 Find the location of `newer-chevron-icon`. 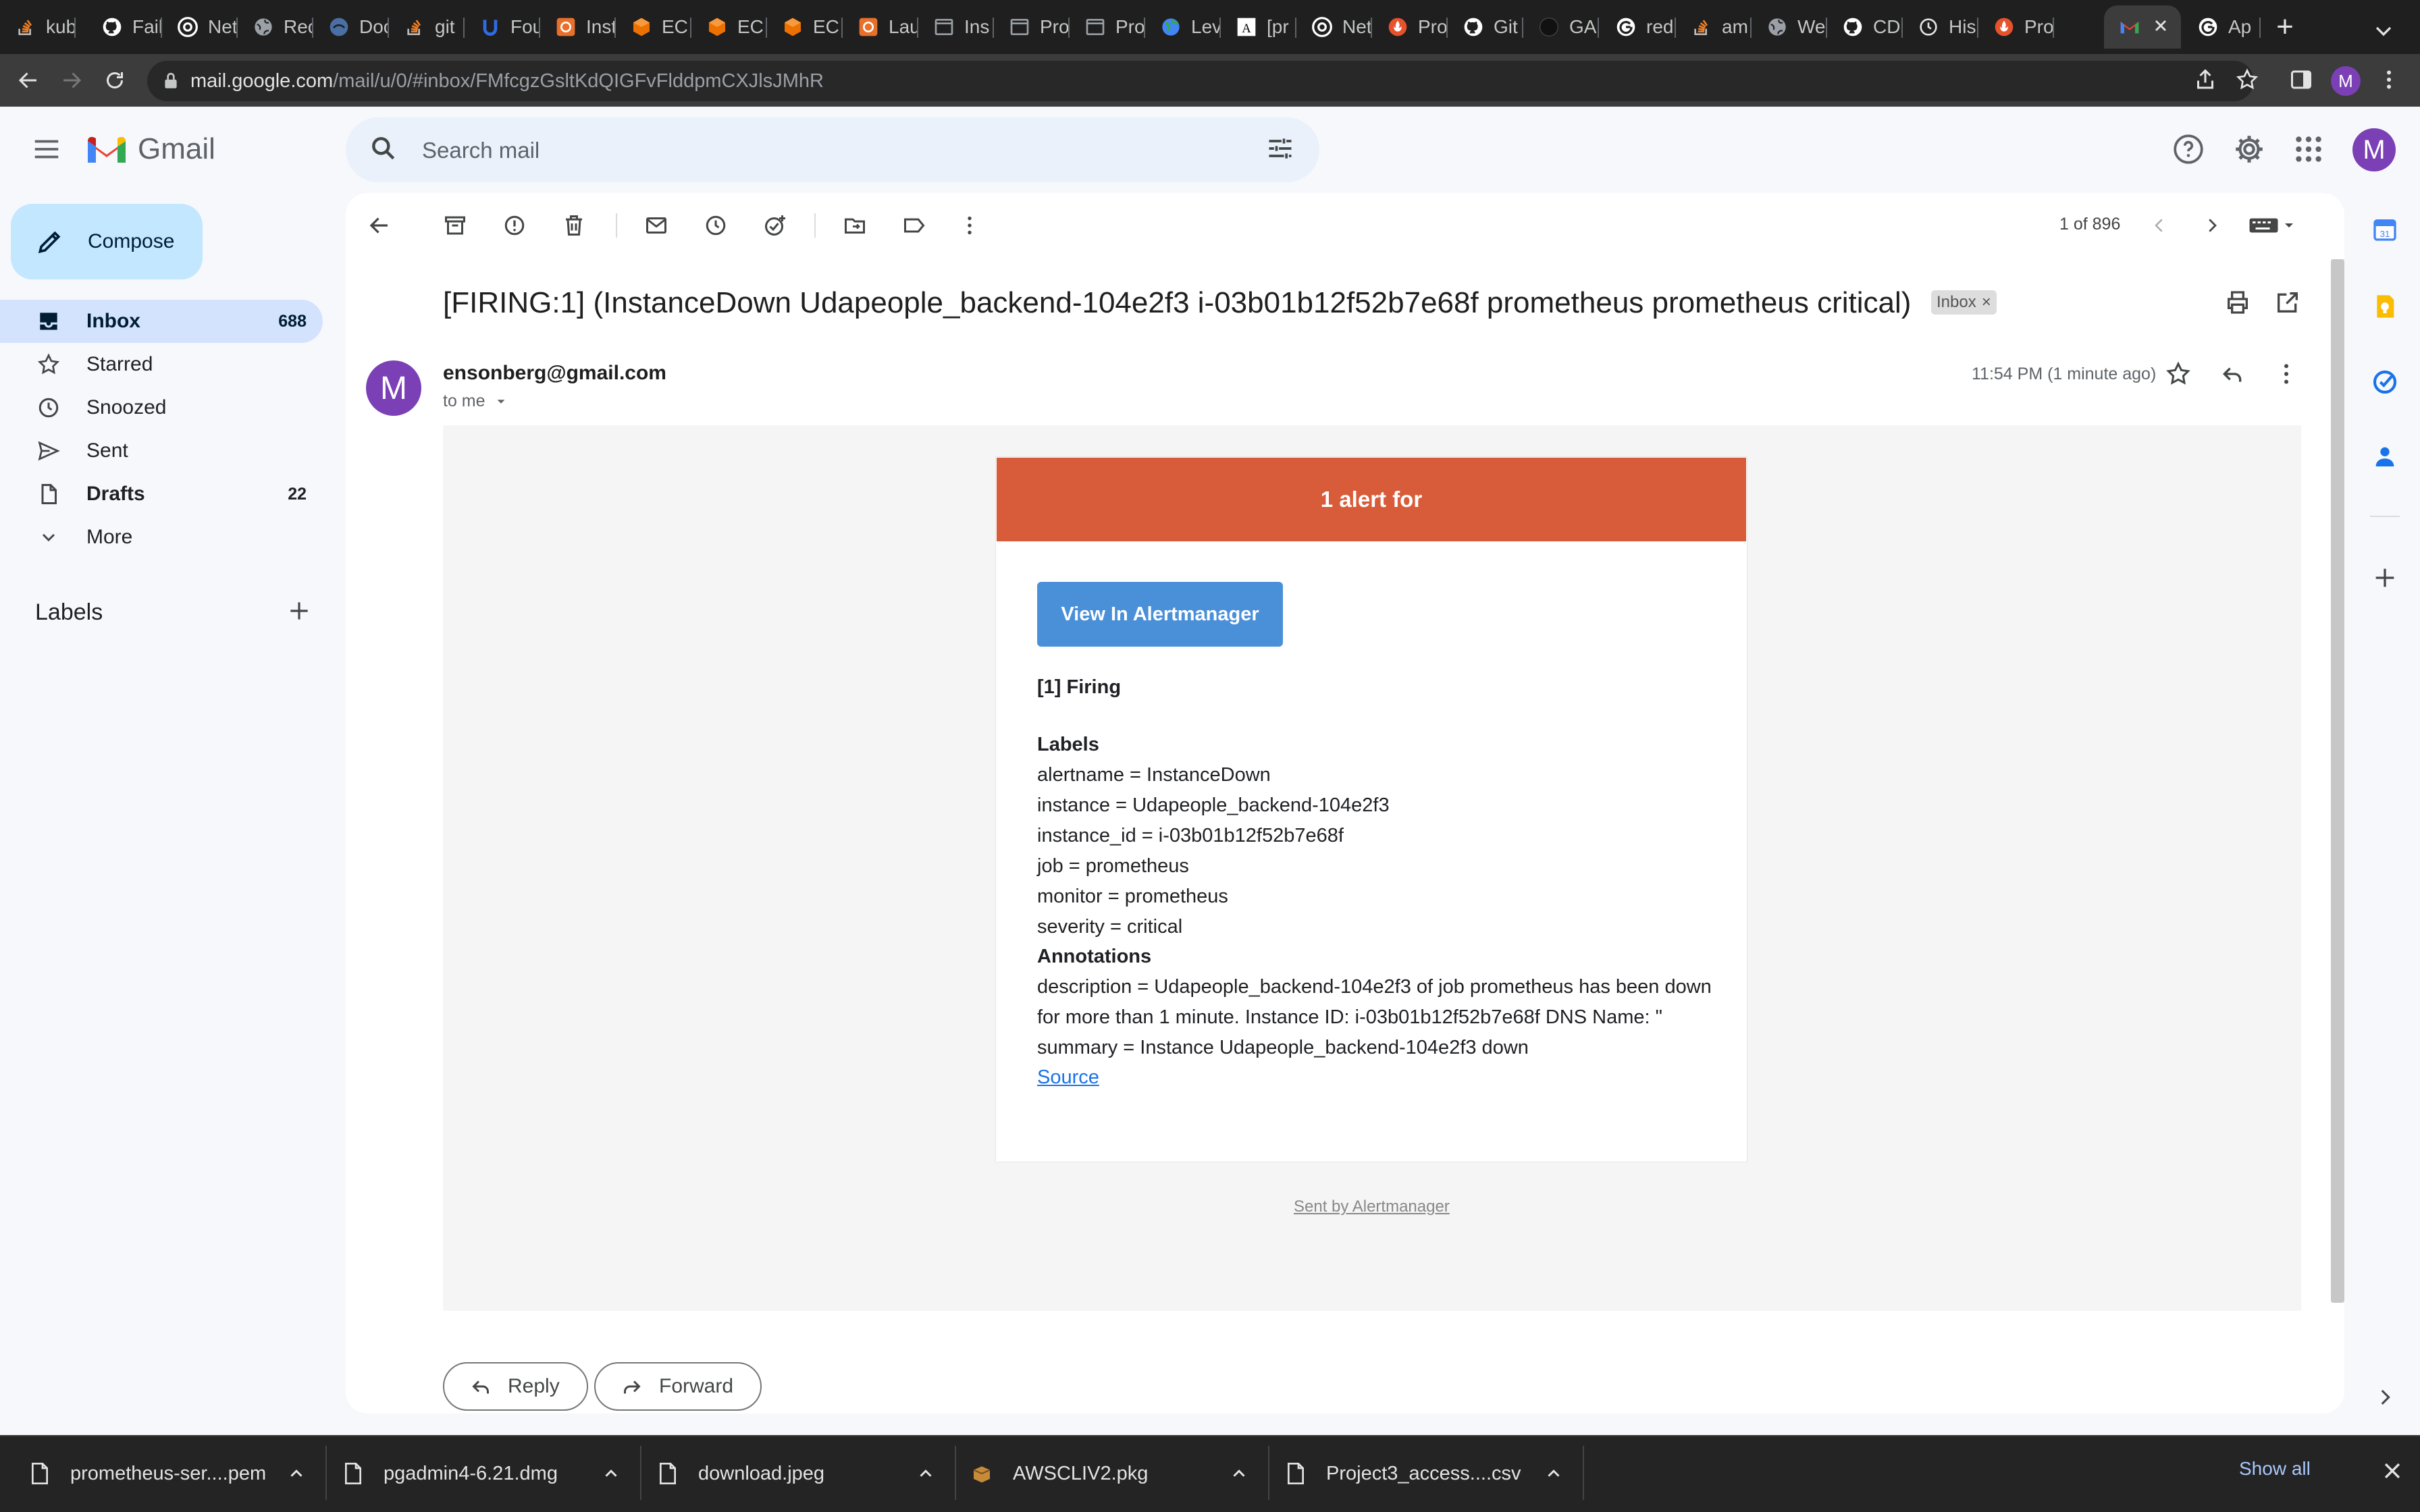

newer-chevron-icon is located at coordinates (2159, 226).